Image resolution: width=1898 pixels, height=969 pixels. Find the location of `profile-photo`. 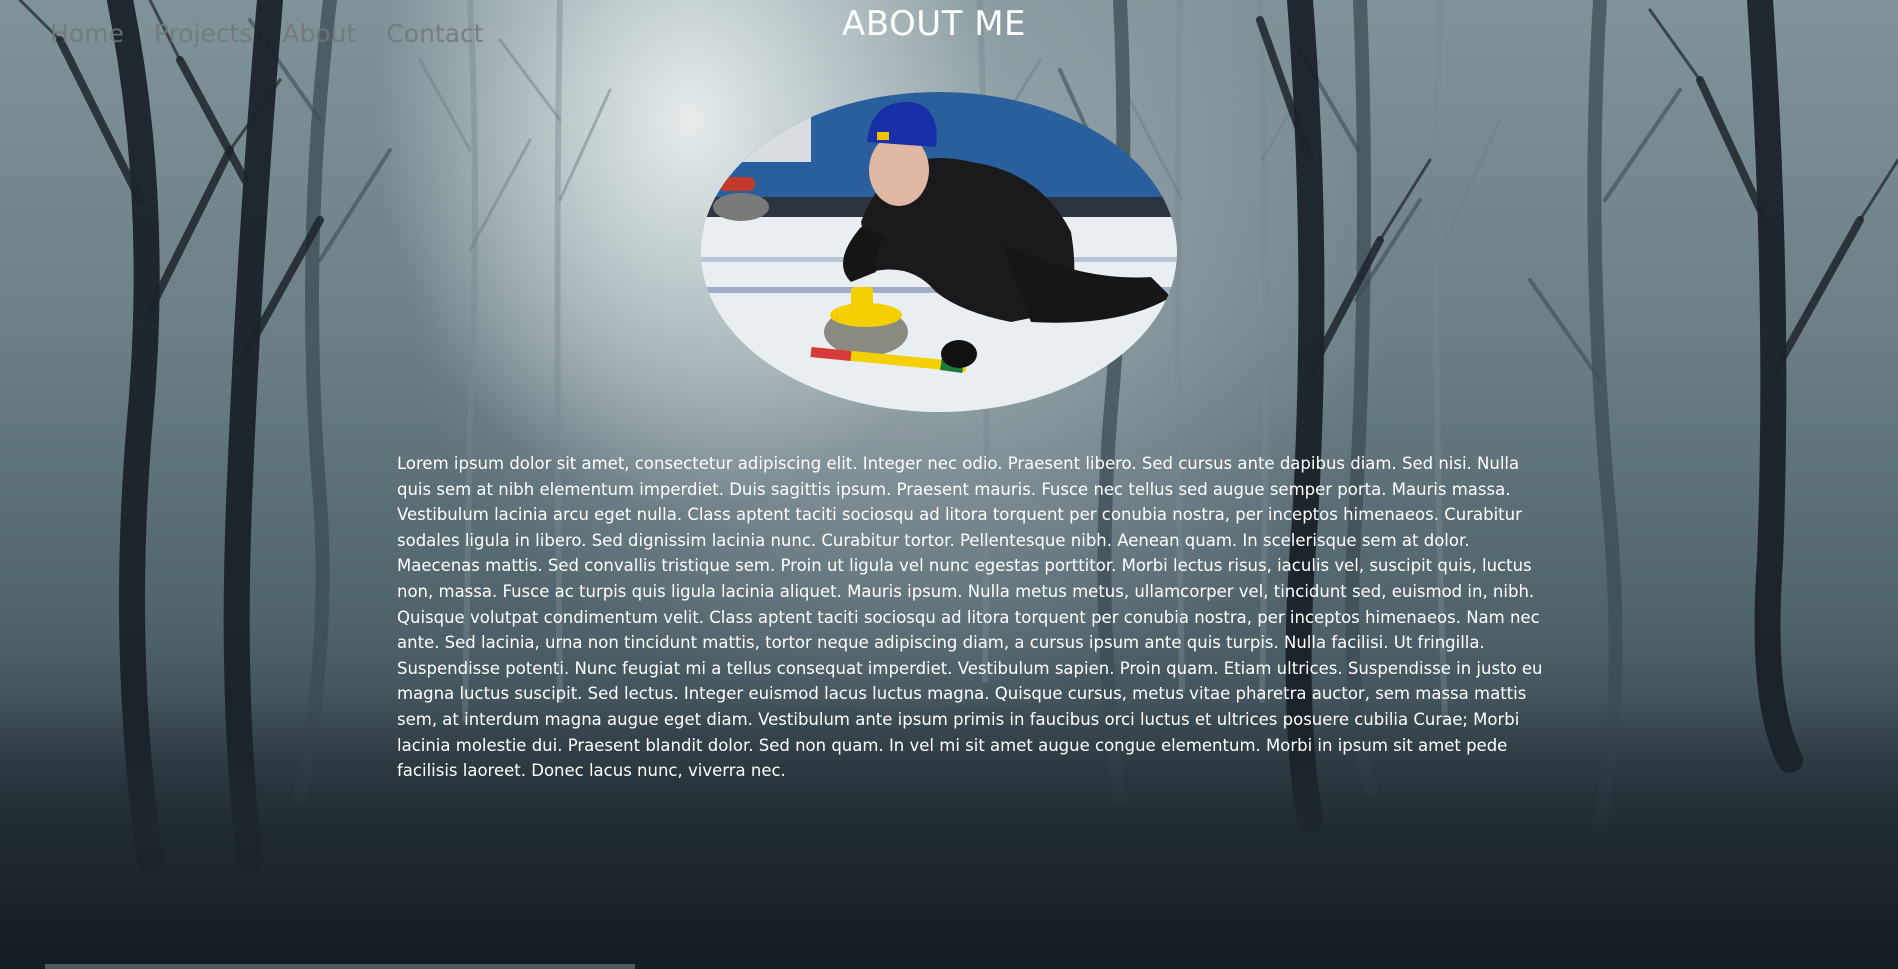

profile-photo is located at coordinates (939, 252).